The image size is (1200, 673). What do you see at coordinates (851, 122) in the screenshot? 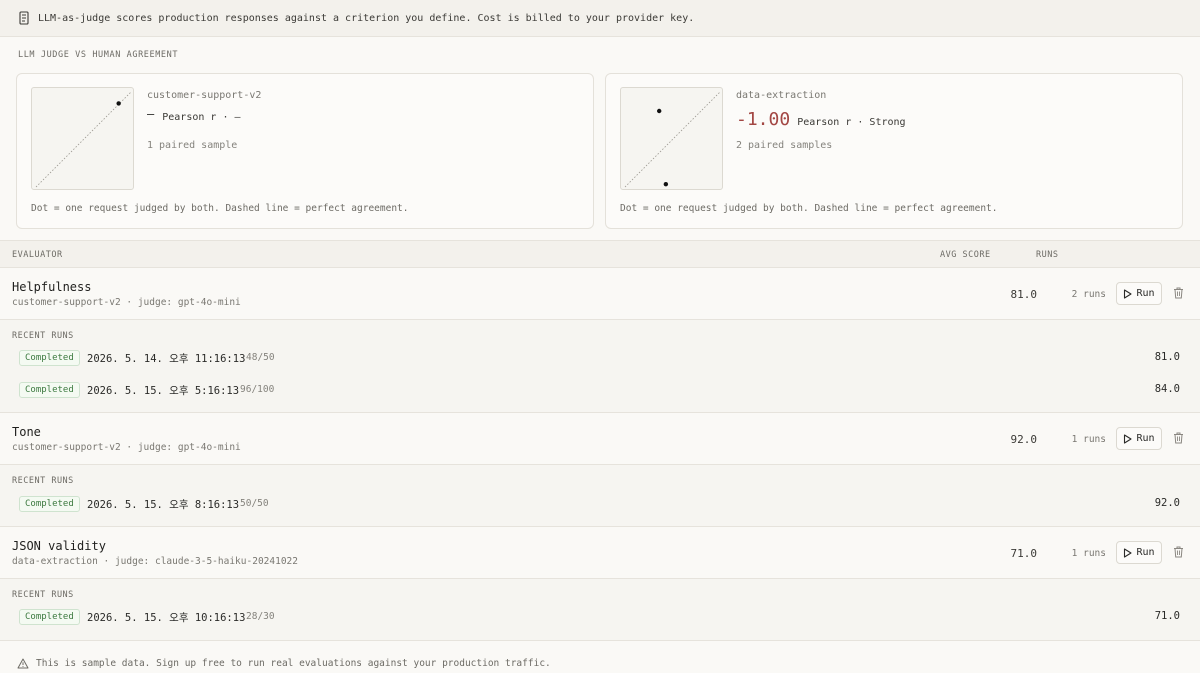
I see `correlation-label: Pearson r · Strong` at bounding box center [851, 122].